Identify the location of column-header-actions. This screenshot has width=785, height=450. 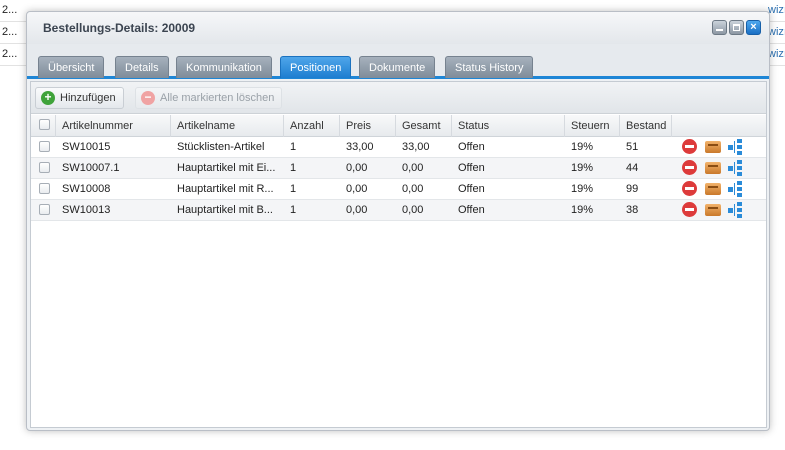
(719, 126).